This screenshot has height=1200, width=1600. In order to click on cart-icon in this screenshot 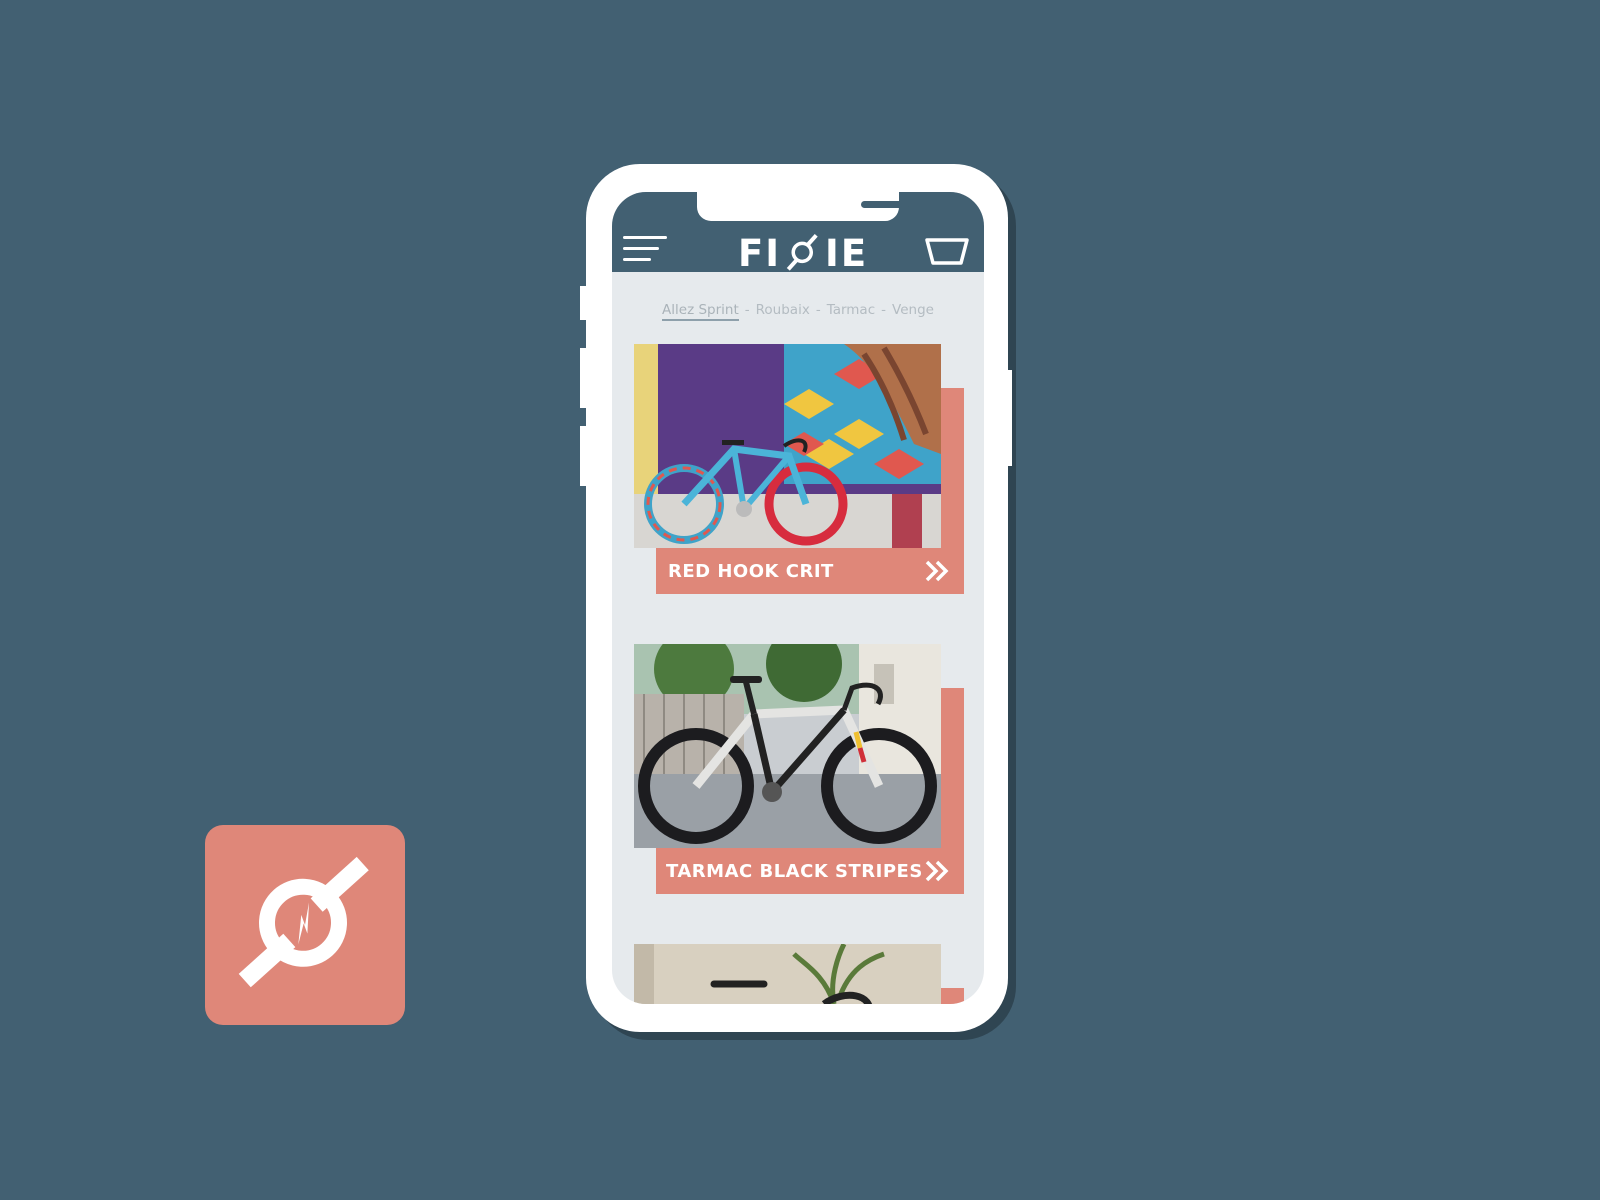, I will do `click(947, 251)`.